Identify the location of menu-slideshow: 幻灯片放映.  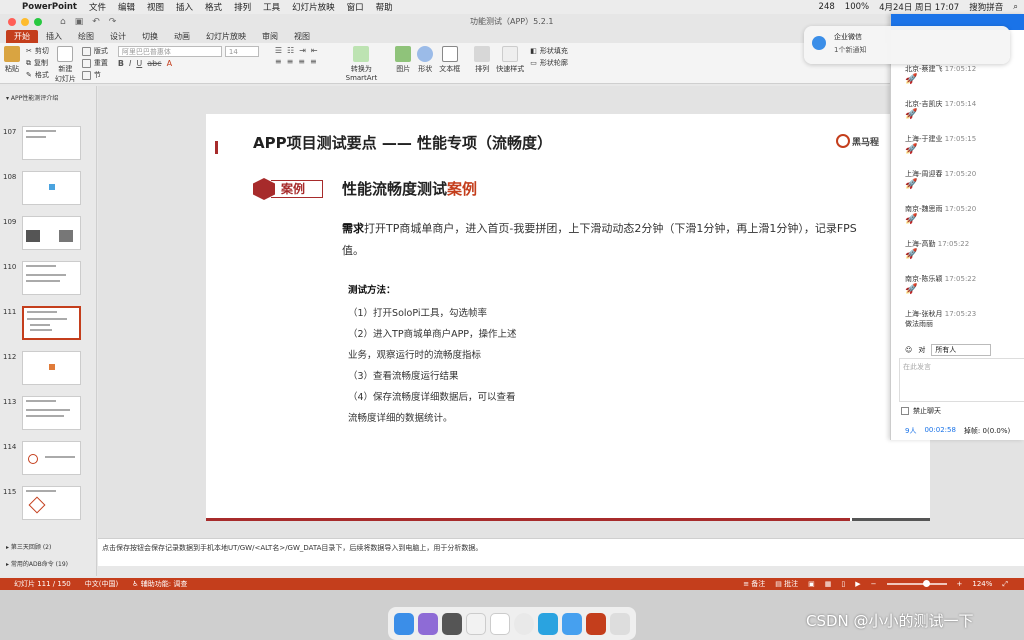
(313, 7).